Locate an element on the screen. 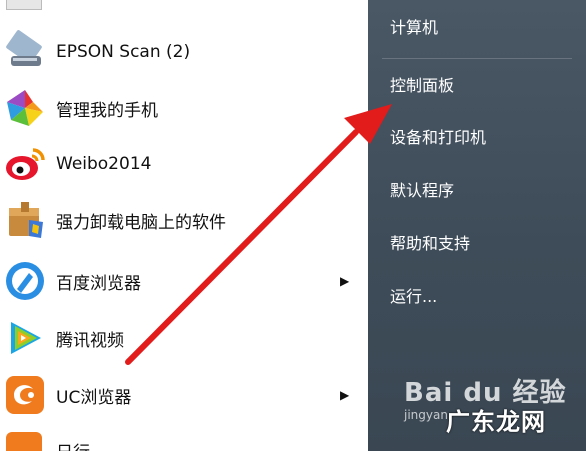  tencent-video-icon is located at coordinates (25, 338).